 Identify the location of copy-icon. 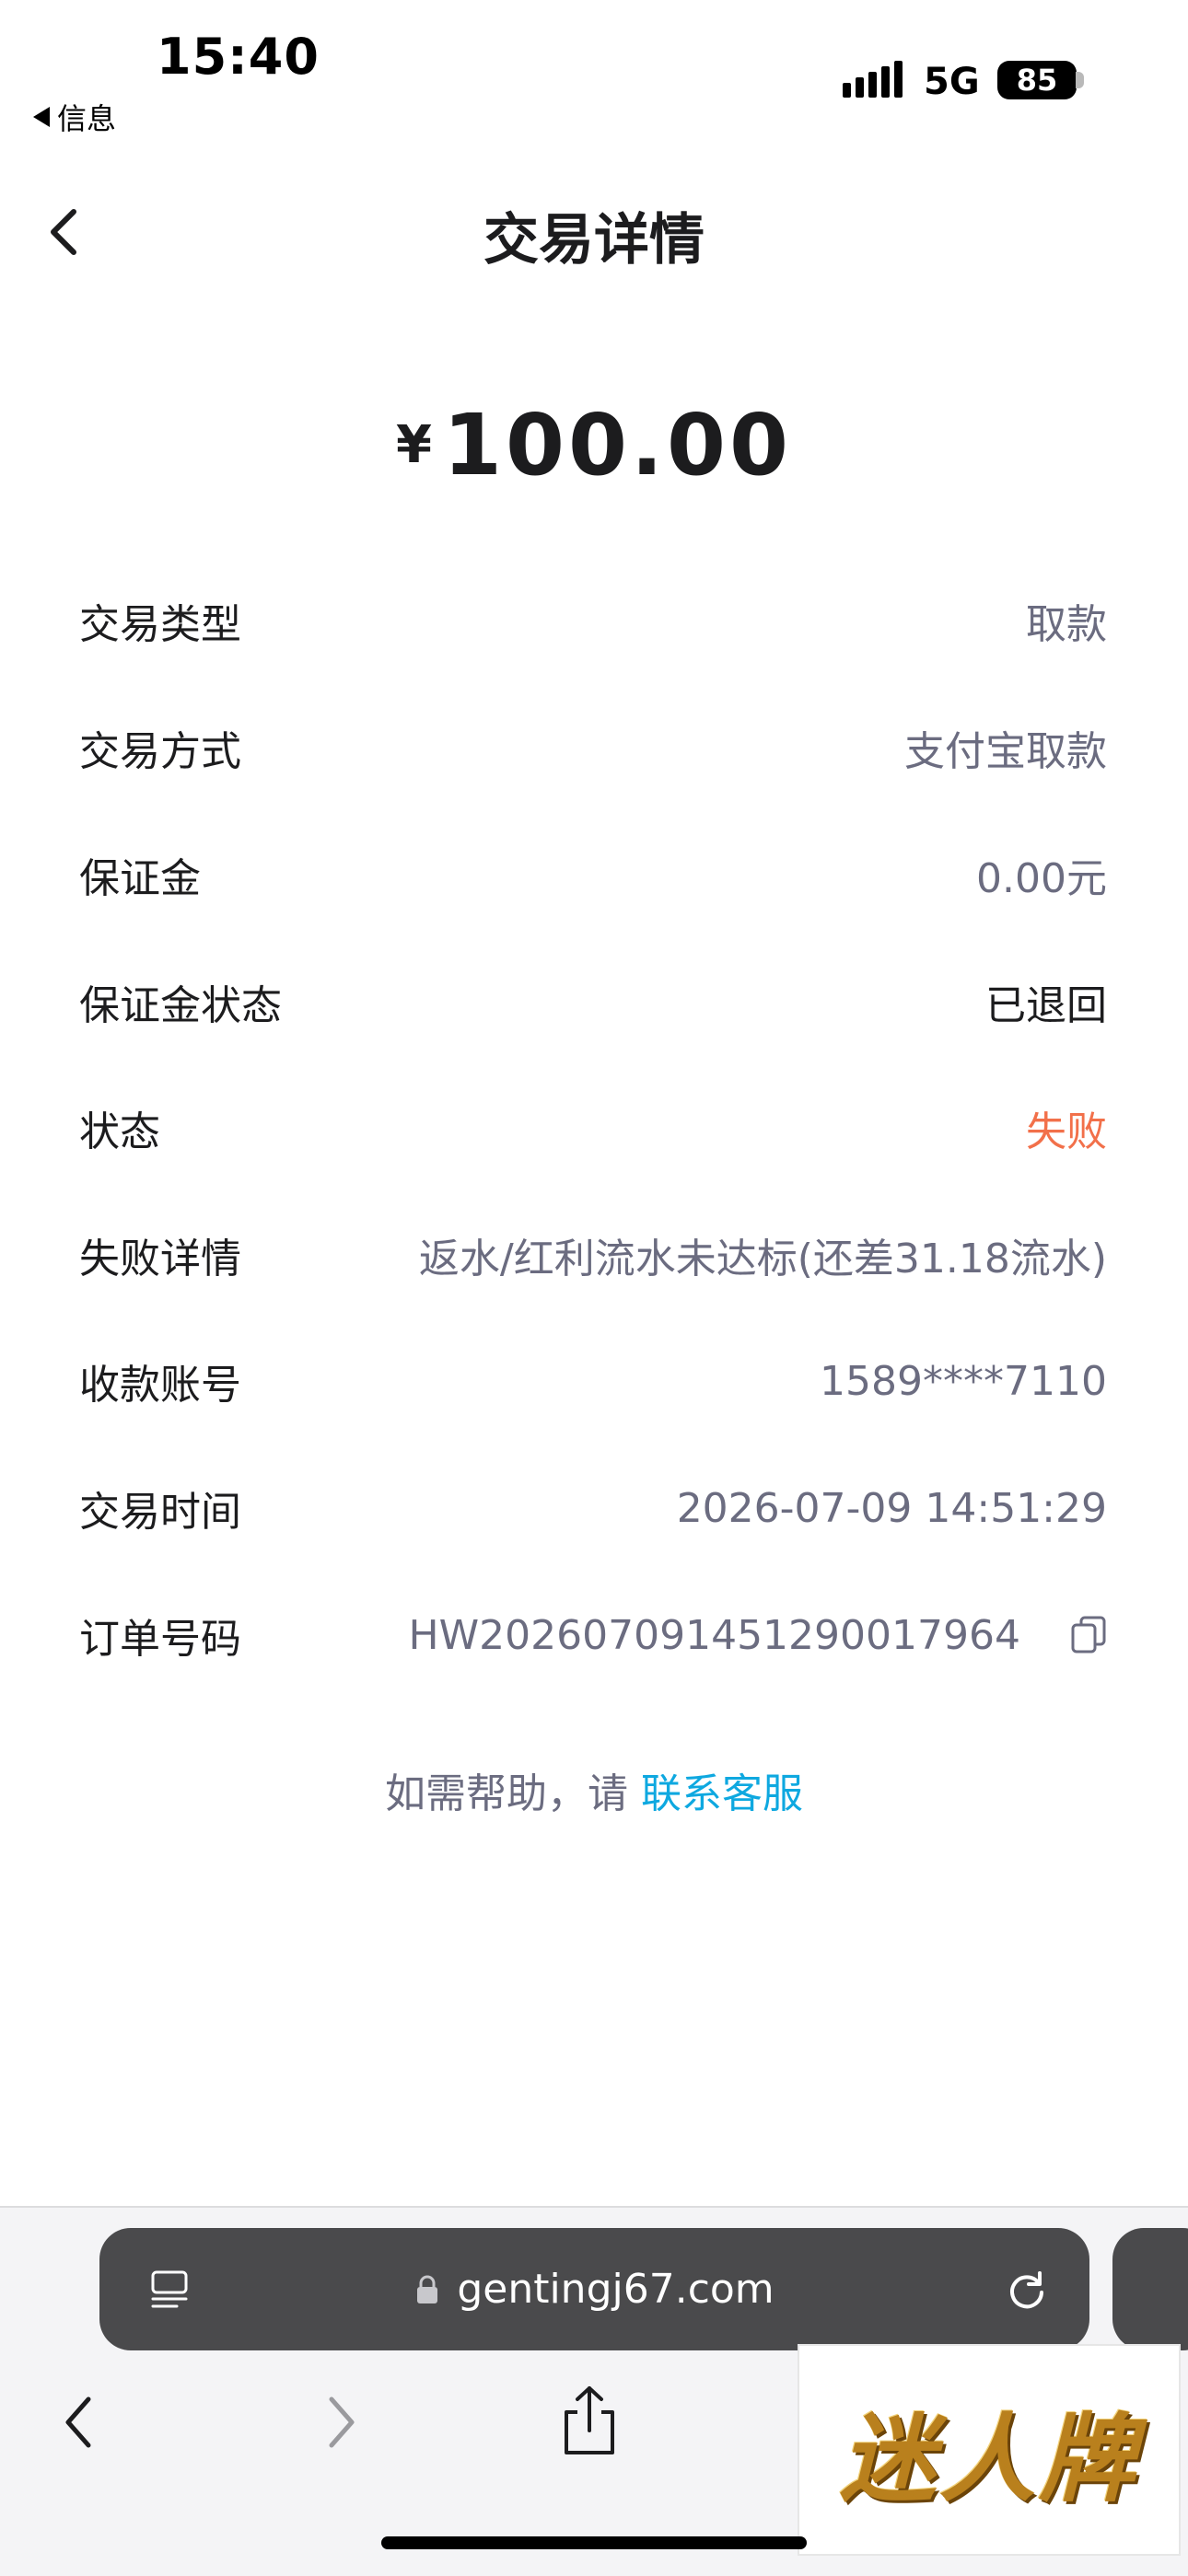
(1088, 1635).